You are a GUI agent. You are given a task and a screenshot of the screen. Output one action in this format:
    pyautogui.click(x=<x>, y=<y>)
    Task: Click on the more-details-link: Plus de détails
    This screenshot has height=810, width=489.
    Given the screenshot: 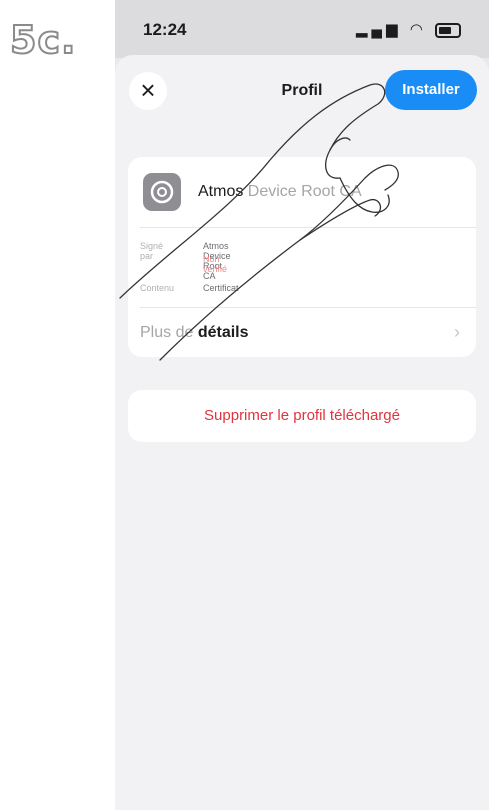 What is the action you would take?
    pyautogui.click(x=194, y=333)
    